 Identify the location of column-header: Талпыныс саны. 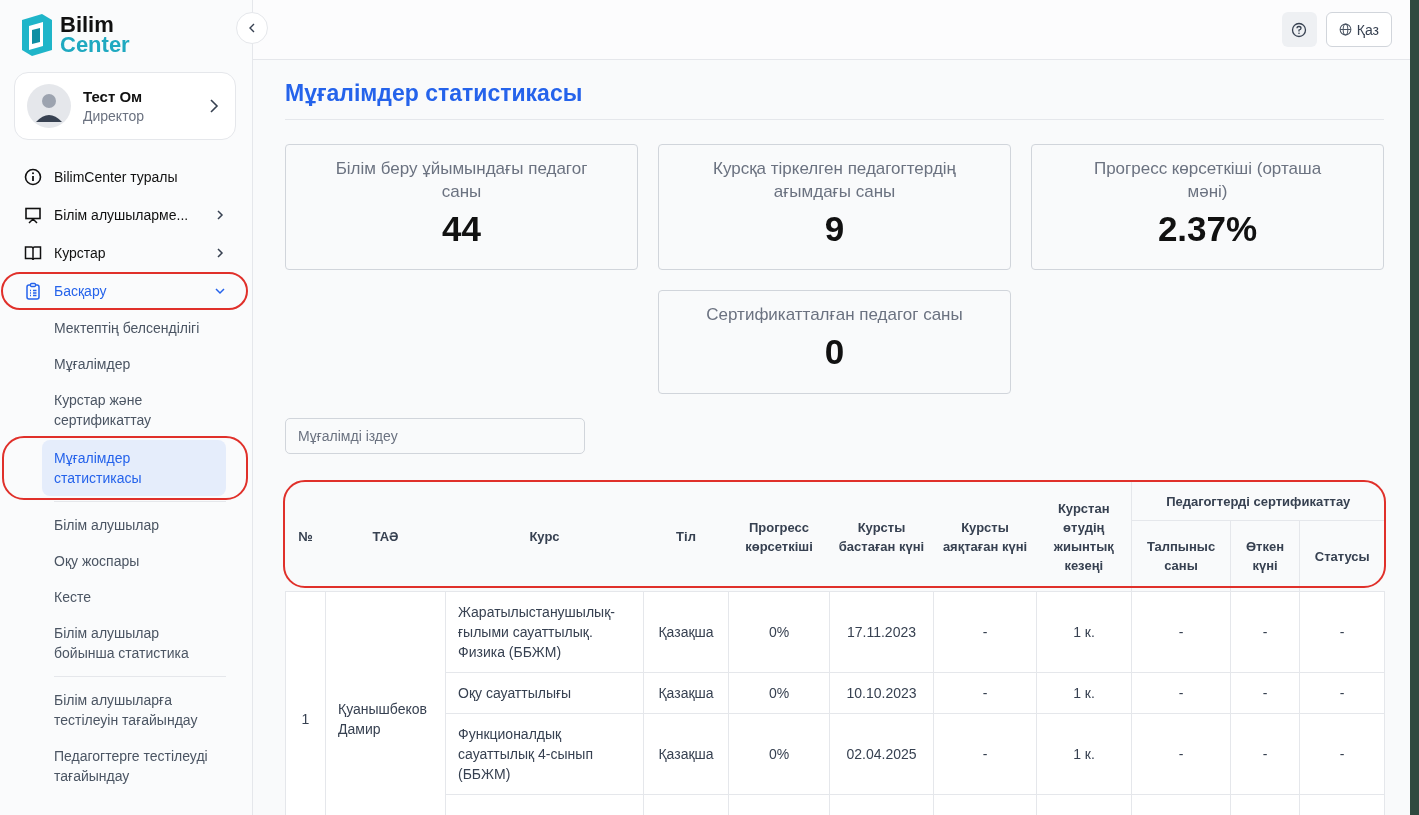
(1181, 556).